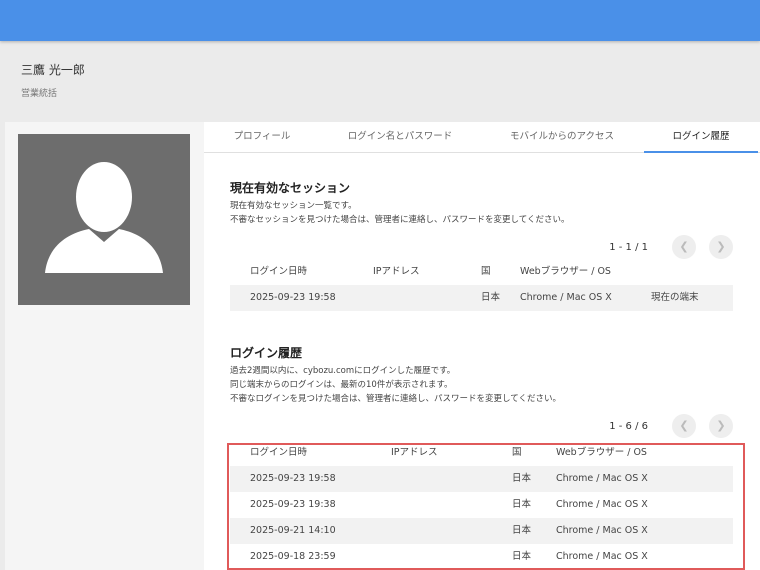 This screenshot has height=570, width=760. What do you see at coordinates (395, 399) in the screenshot?
I see `history-desc-line: 不審なログインを見つけた場合は、管理者に連絡し、パスワードを変更してください。` at bounding box center [395, 399].